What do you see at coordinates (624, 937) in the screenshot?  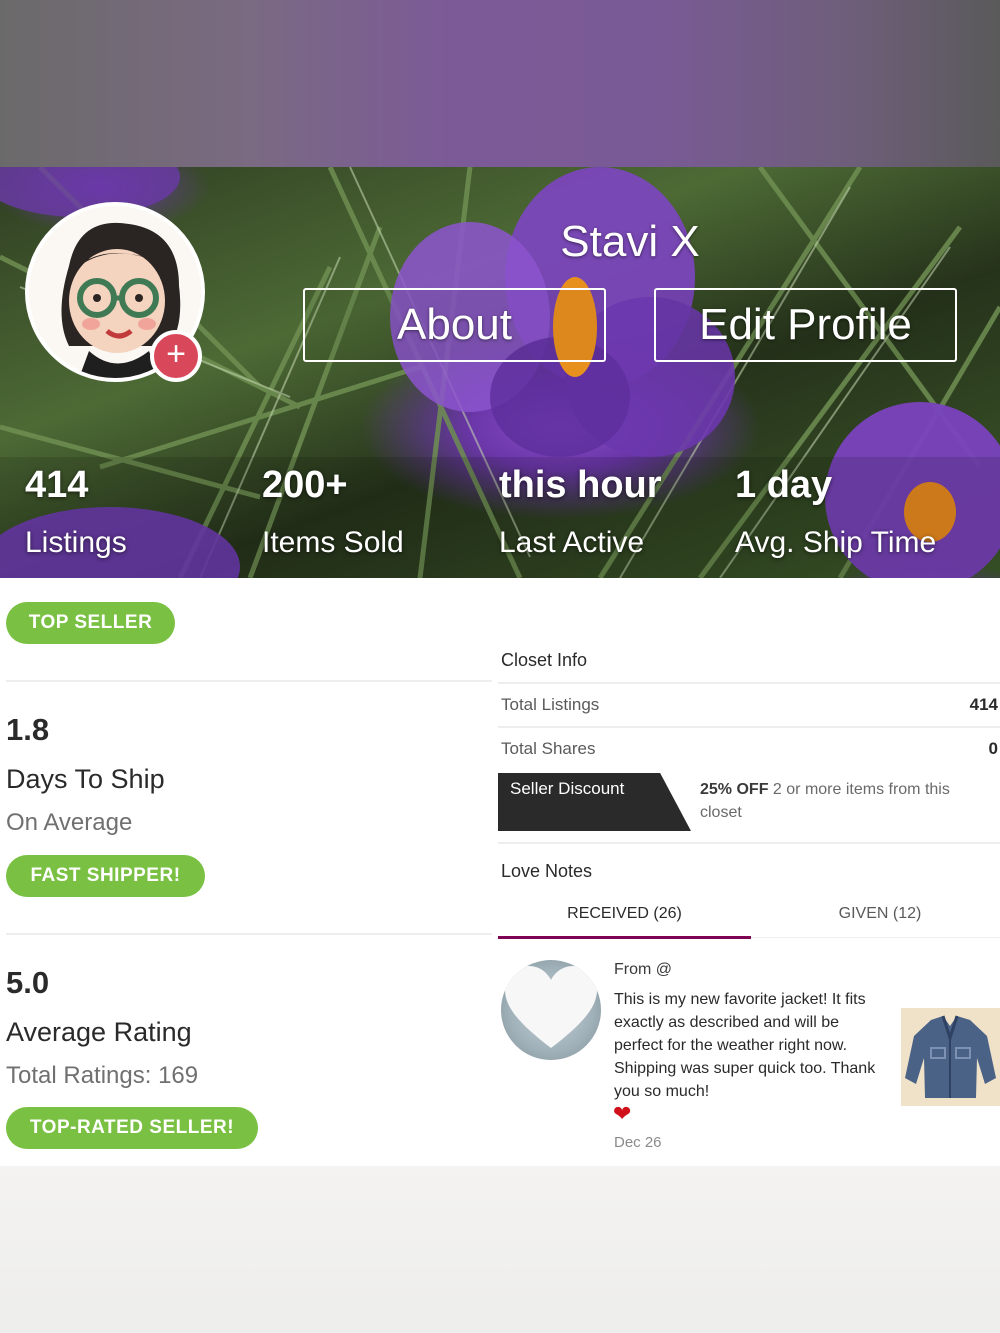 I see `active-tab-indicator` at bounding box center [624, 937].